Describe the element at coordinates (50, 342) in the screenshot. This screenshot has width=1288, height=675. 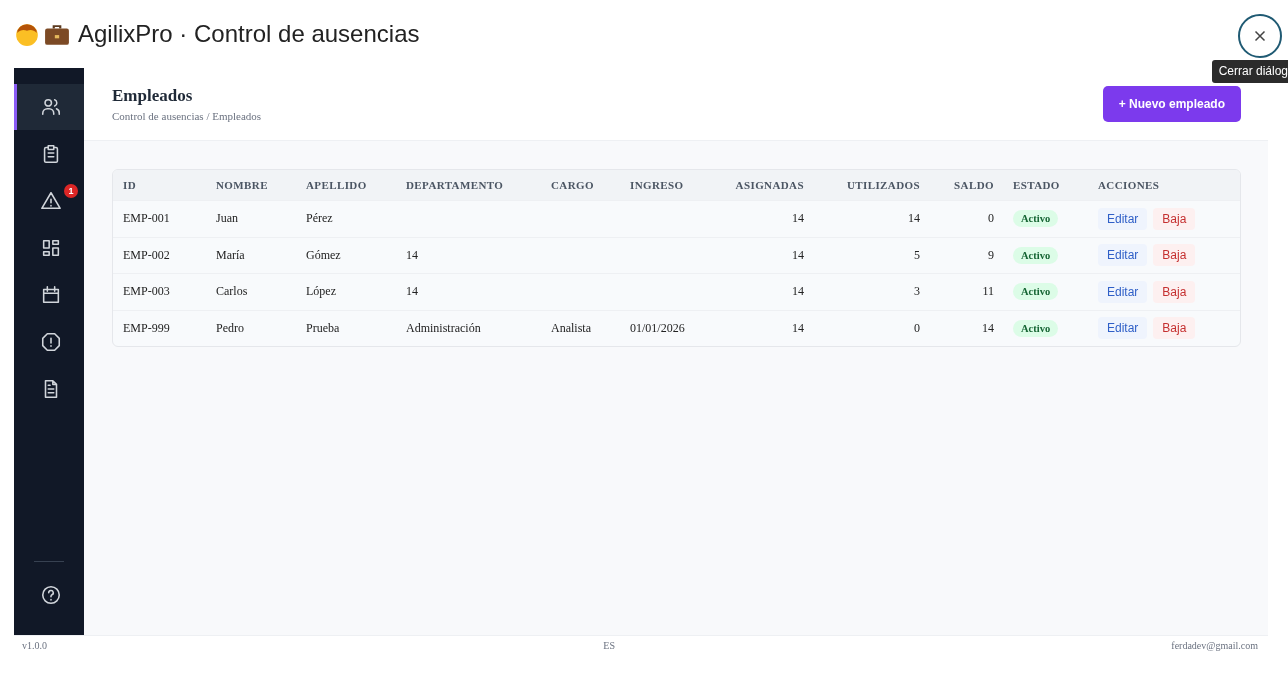
I see `alert-icon` at that location.